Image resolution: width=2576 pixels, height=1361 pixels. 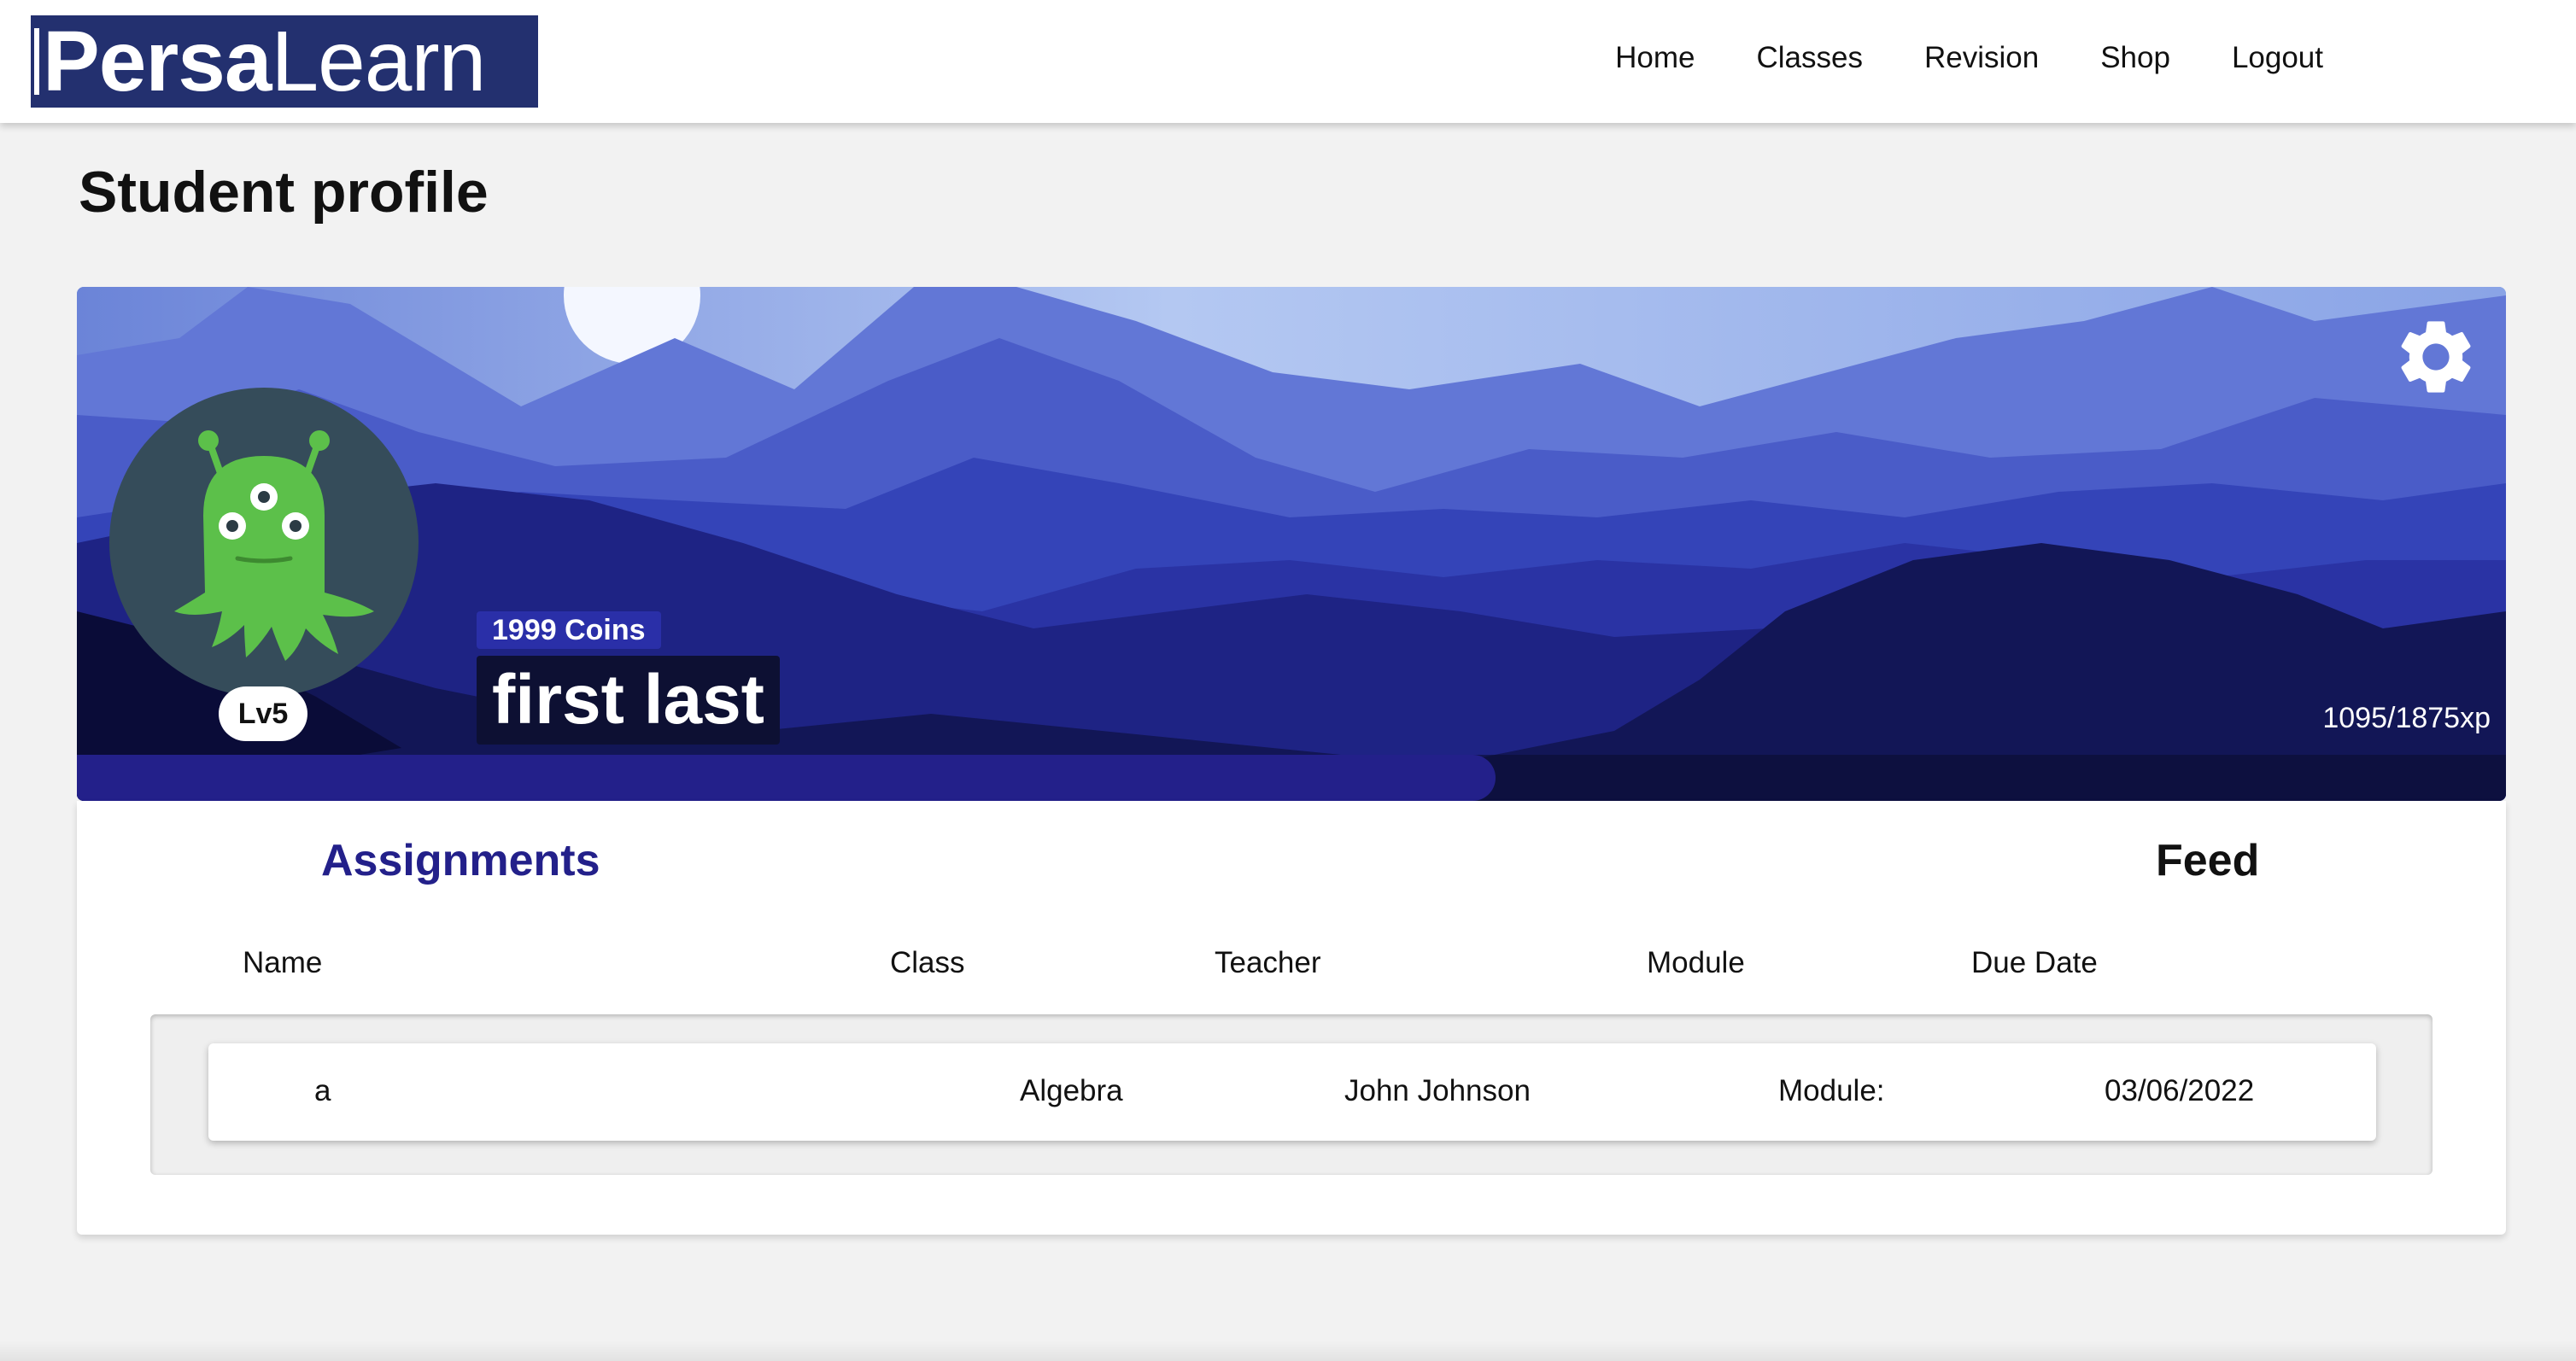 I want to click on assignment-due-date: 03/06/2022, so click(x=2180, y=1090).